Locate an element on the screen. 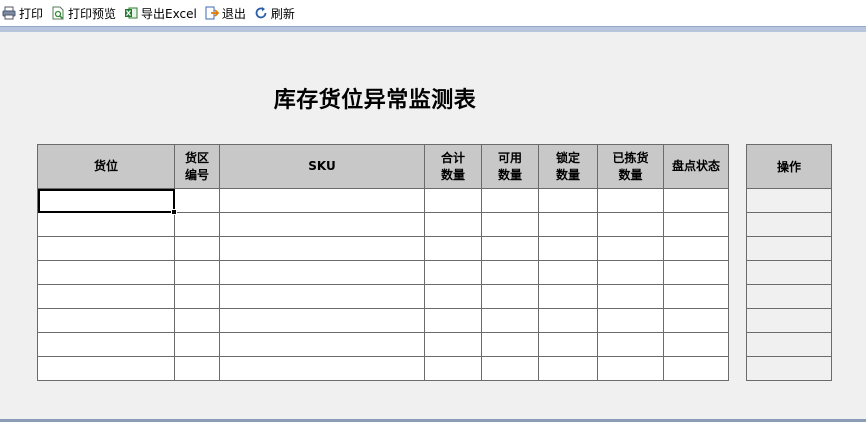 This screenshot has height=422, width=866. column-header-line1: 盘点状态 is located at coordinates (695, 166).